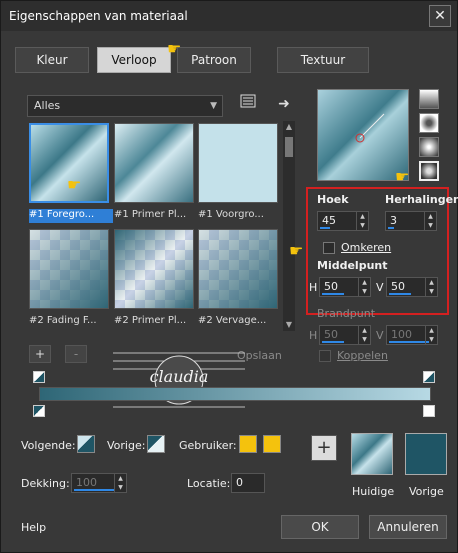 This screenshot has width=458, height=553. Describe the element at coordinates (331, 286) in the screenshot. I see `center-h-value: 50` at that location.